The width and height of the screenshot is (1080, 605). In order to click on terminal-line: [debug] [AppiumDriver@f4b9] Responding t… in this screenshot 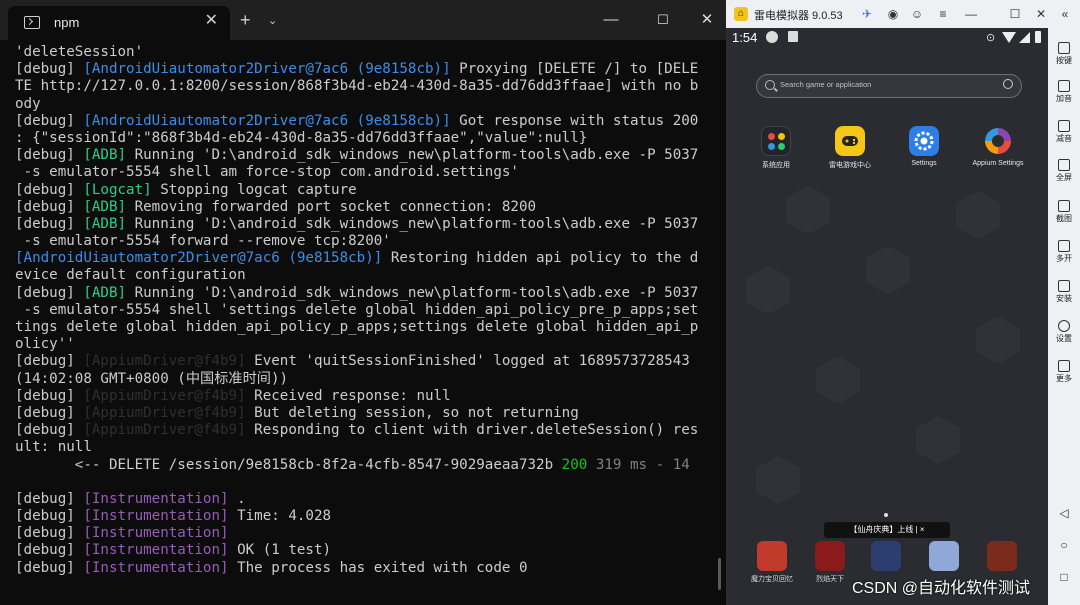, I will do `click(360, 430)`.